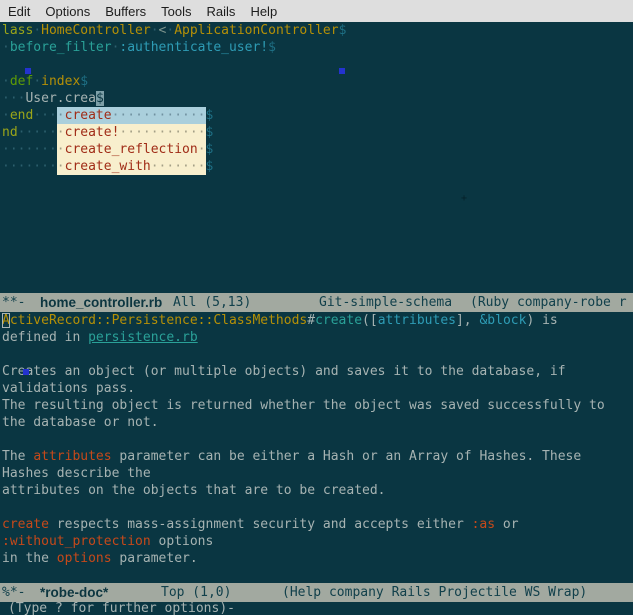 Image resolution: width=633 pixels, height=615 pixels. I want to click on mouse-pointer-marker, so click(26, 372).